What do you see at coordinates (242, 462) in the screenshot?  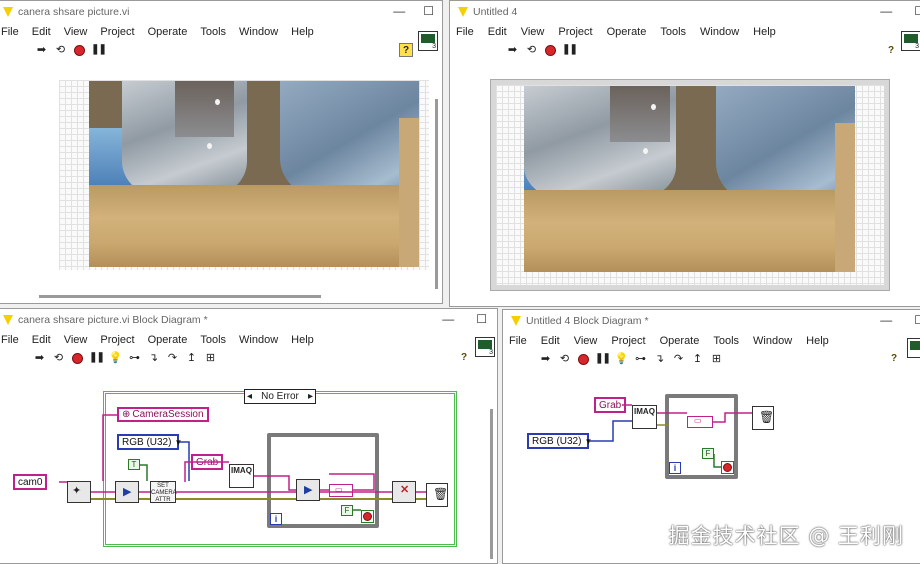 I see `wires-layer` at bounding box center [242, 462].